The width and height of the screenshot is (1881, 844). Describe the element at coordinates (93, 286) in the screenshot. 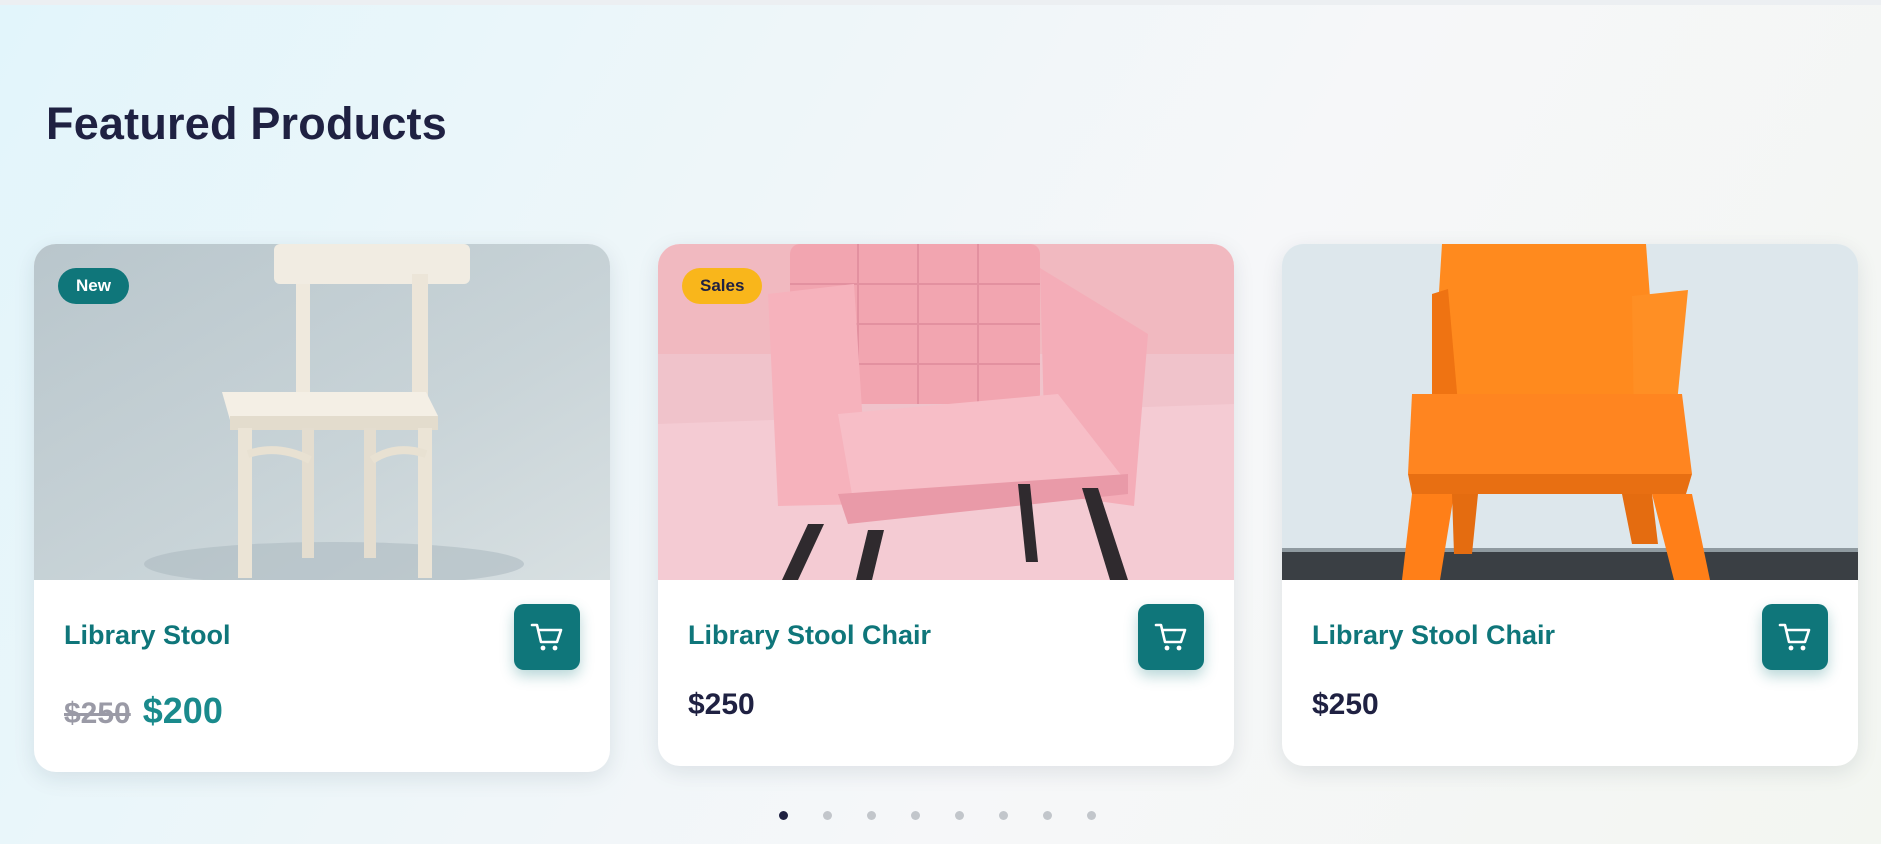

I see `badge-new: New` at that location.